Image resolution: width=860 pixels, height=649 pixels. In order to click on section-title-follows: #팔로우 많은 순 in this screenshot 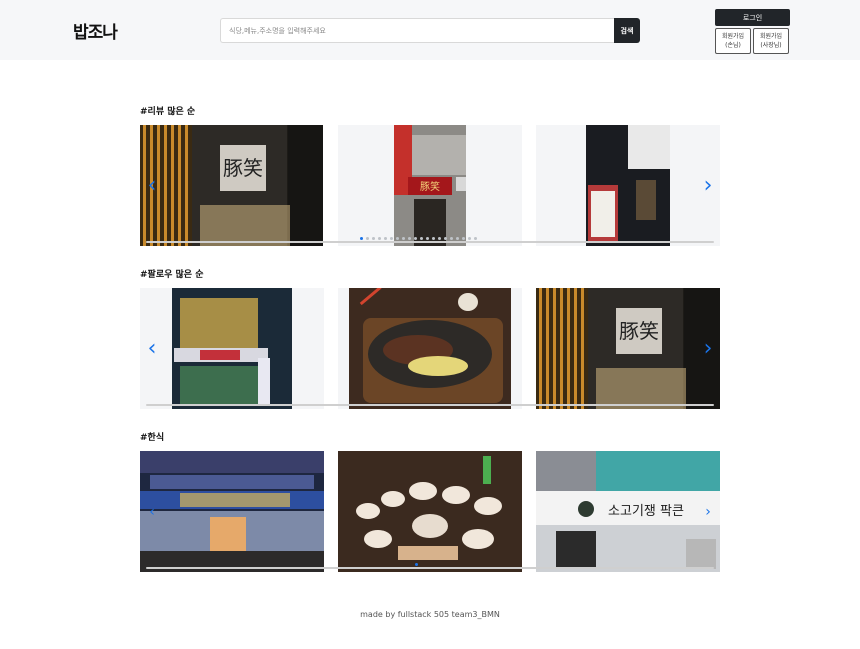, I will do `click(172, 275)`.